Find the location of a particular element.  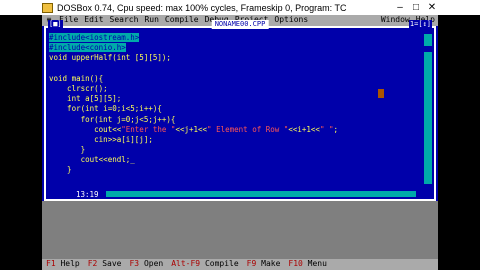

horizontal-scrollbar is located at coordinates (261, 194).